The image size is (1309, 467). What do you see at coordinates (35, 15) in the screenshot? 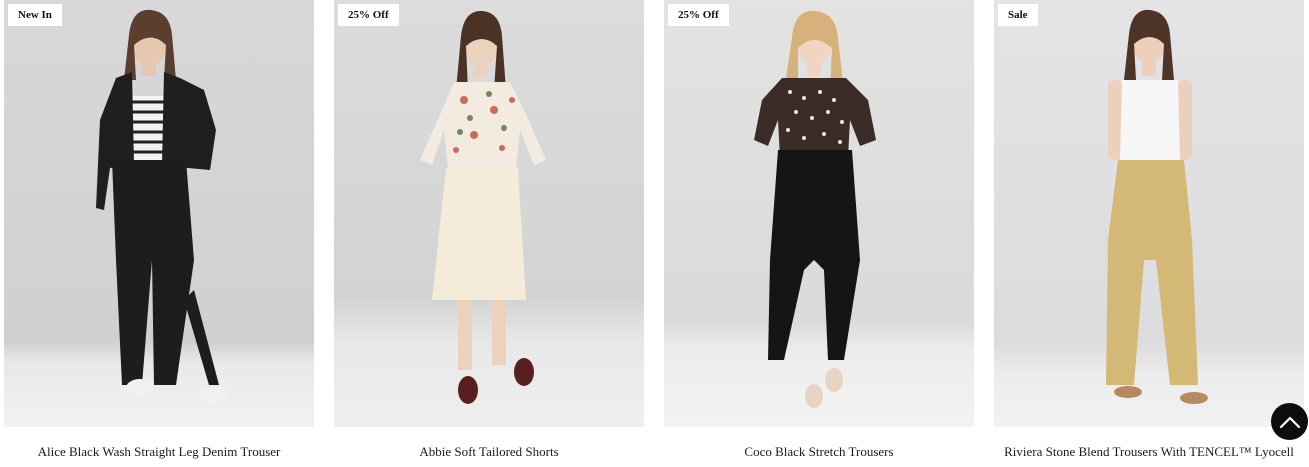
I see `badge-new-in: New In` at bounding box center [35, 15].